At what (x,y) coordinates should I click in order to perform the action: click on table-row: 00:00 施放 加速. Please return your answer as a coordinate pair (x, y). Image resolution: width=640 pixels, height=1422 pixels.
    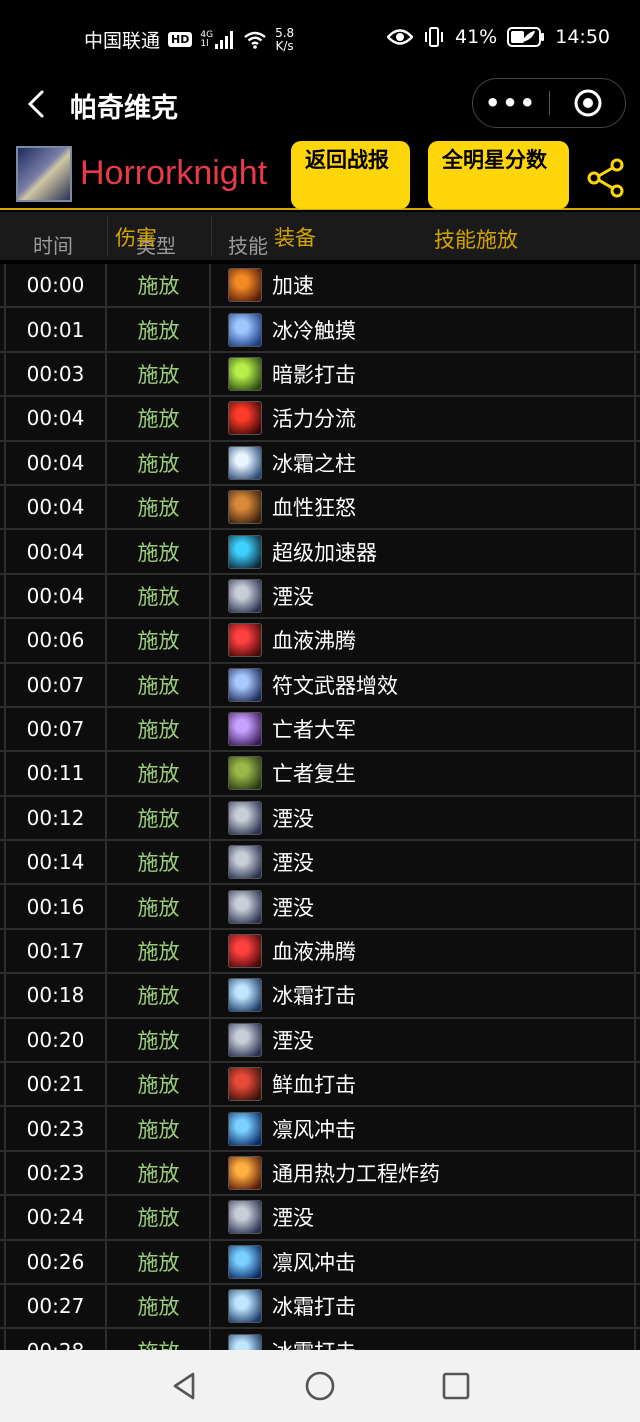
    Looking at the image, I should click on (320, 286).